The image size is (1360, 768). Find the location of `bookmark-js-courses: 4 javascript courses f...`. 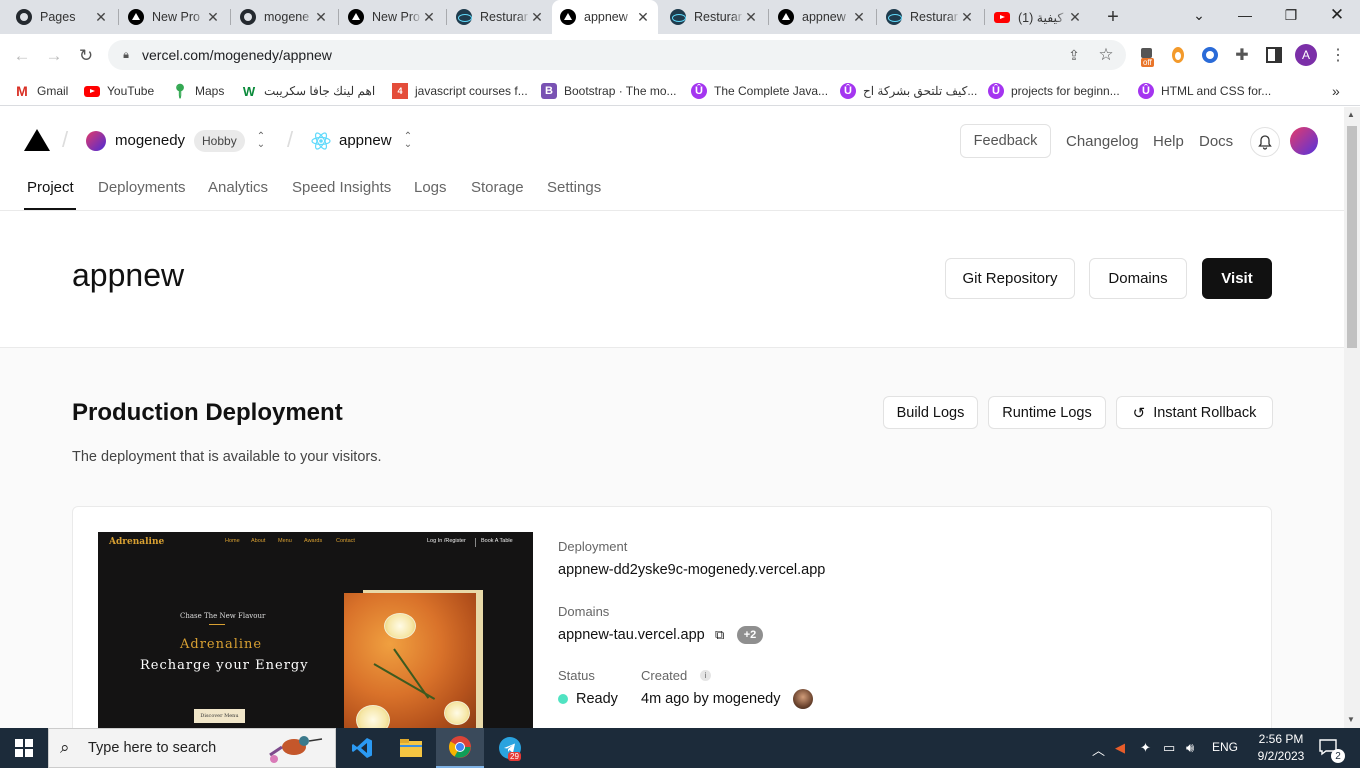

bookmark-js-courses: 4 javascript courses f... is located at coordinates (460, 91).